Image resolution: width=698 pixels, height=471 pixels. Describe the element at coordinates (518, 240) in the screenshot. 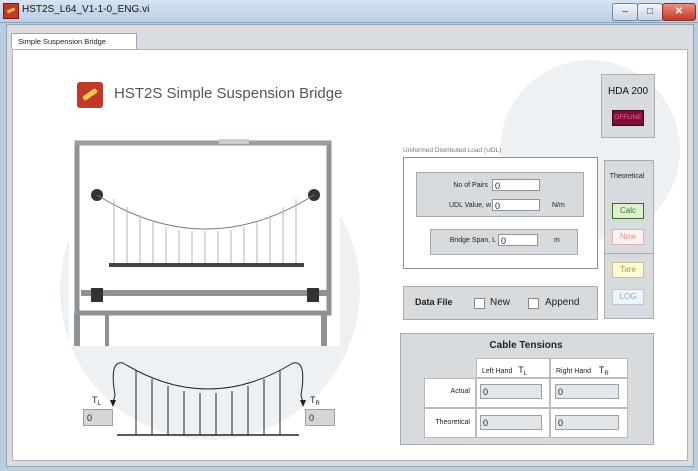

I see `span-input: 0` at that location.